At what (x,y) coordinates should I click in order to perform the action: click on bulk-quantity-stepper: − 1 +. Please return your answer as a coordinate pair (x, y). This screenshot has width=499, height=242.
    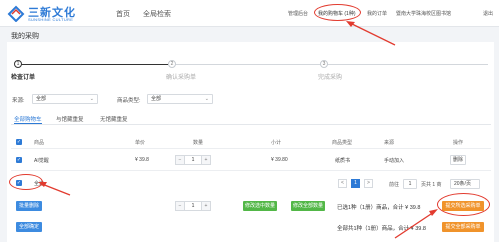
    Looking at the image, I should click on (193, 206).